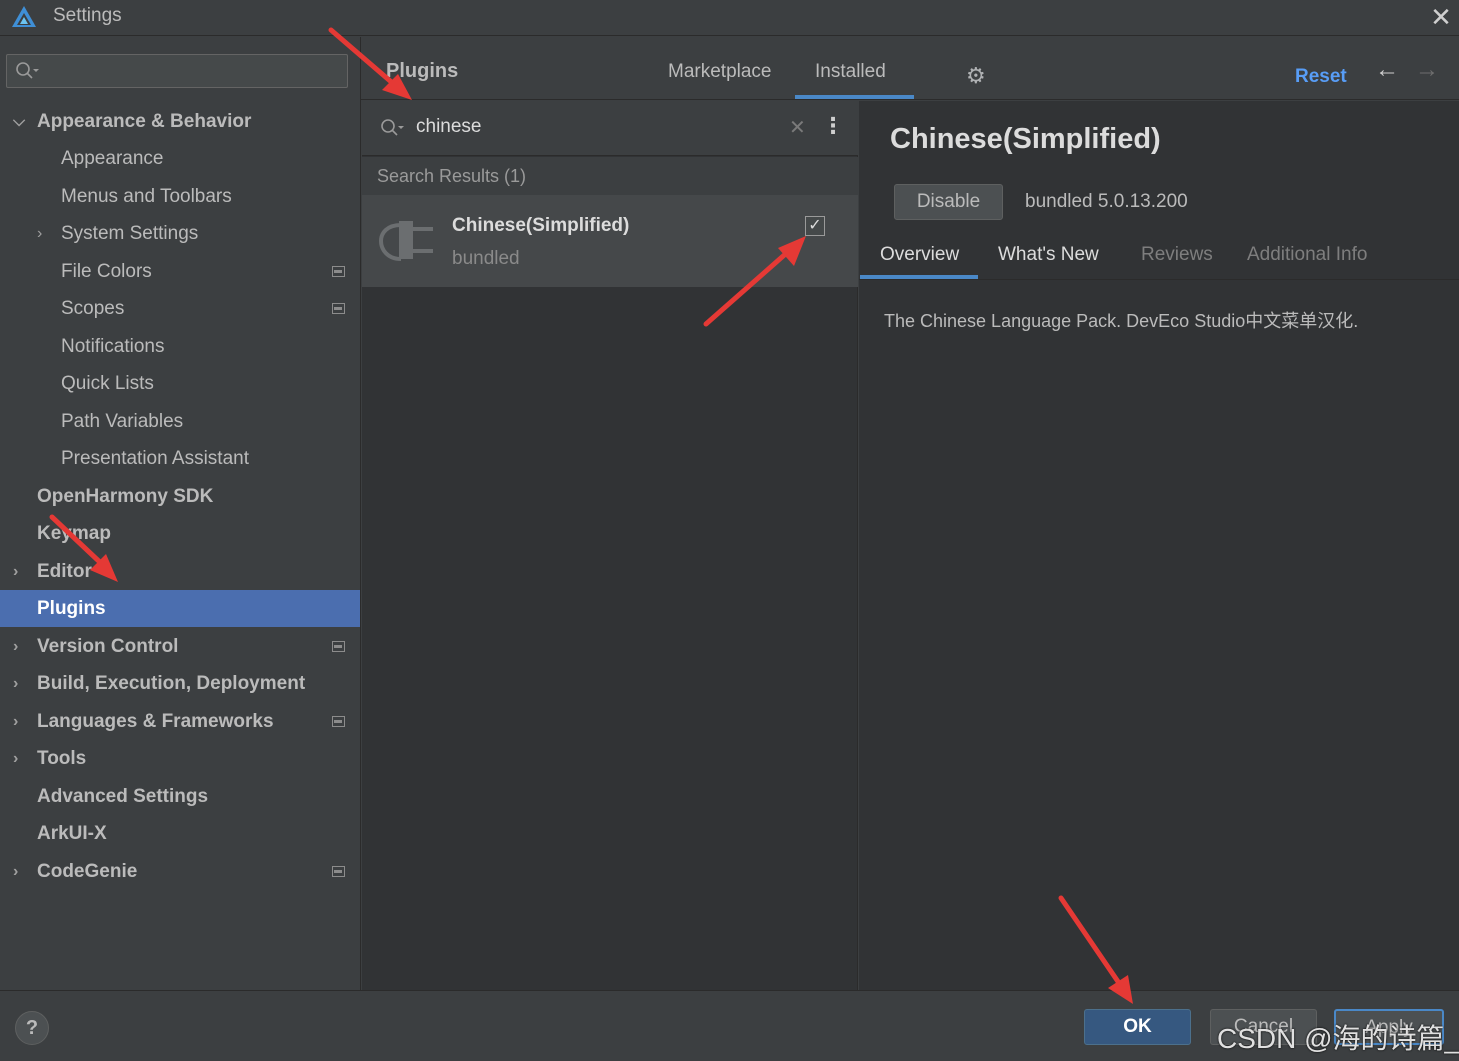 Image resolution: width=1459 pixels, height=1061 pixels. What do you see at coordinates (180, 571) in the screenshot?
I see `tree-item-editor: › Editor` at bounding box center [180, 571].